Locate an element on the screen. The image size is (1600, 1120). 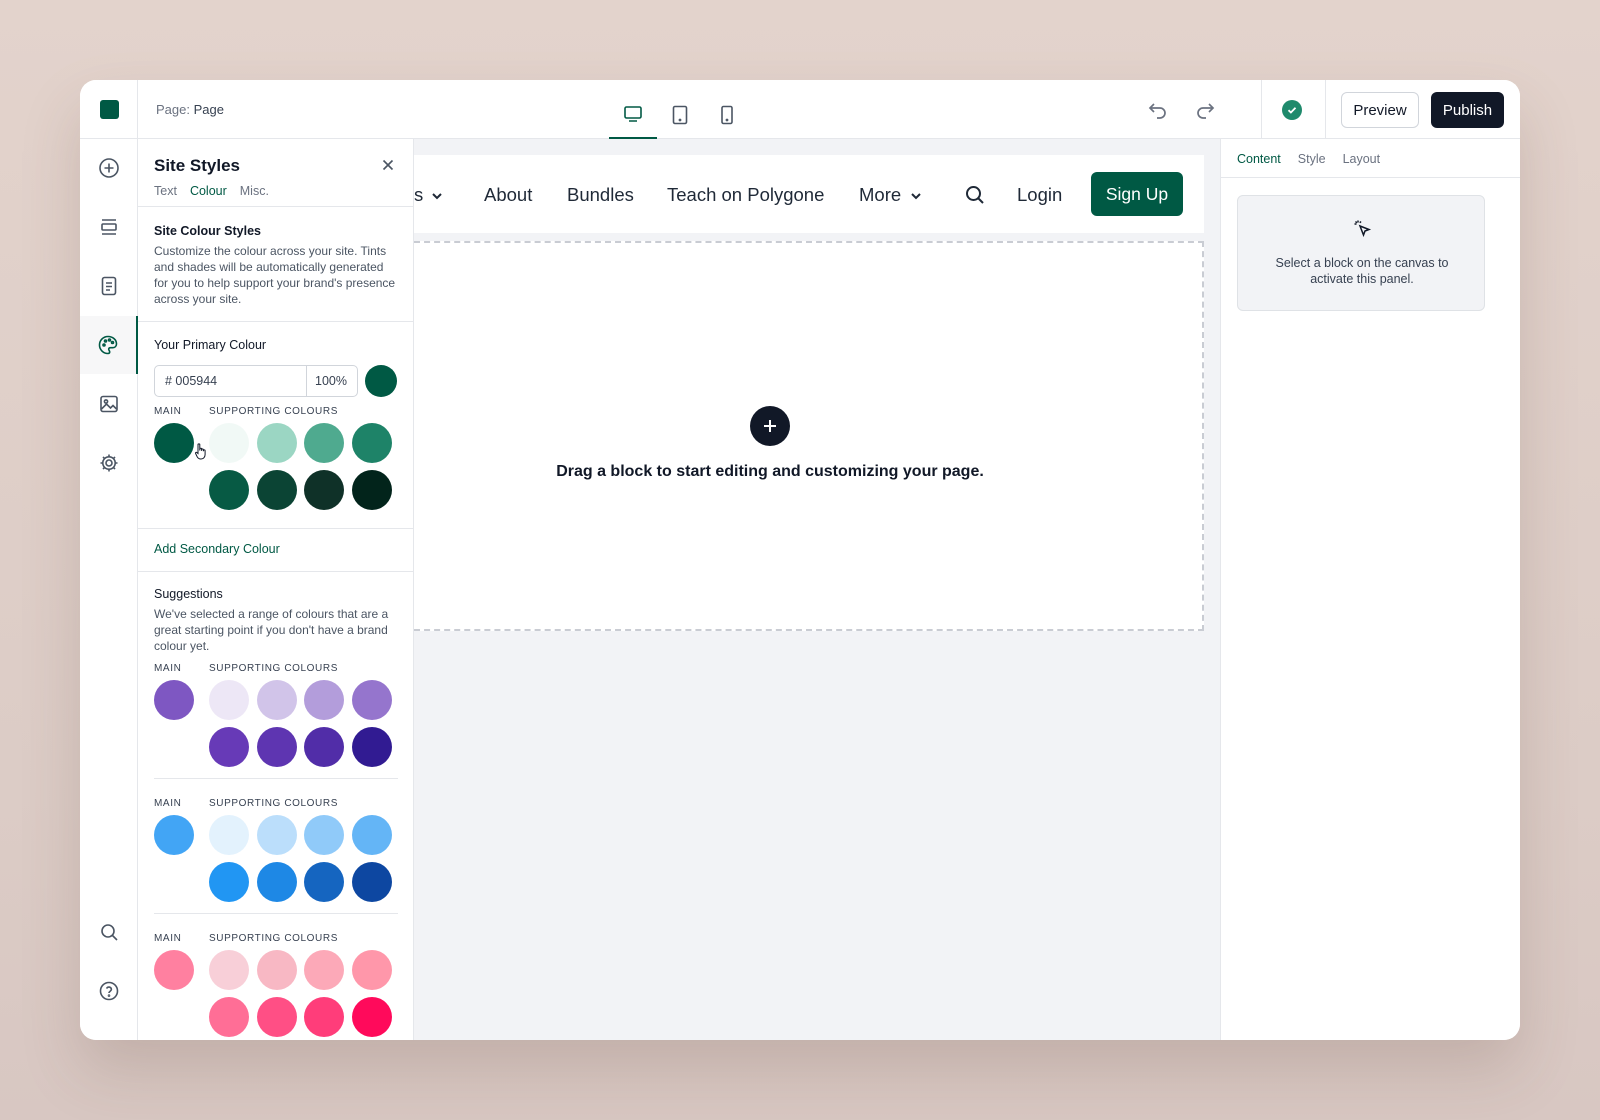
mobile-view-button is located at coordinates (727, 114).